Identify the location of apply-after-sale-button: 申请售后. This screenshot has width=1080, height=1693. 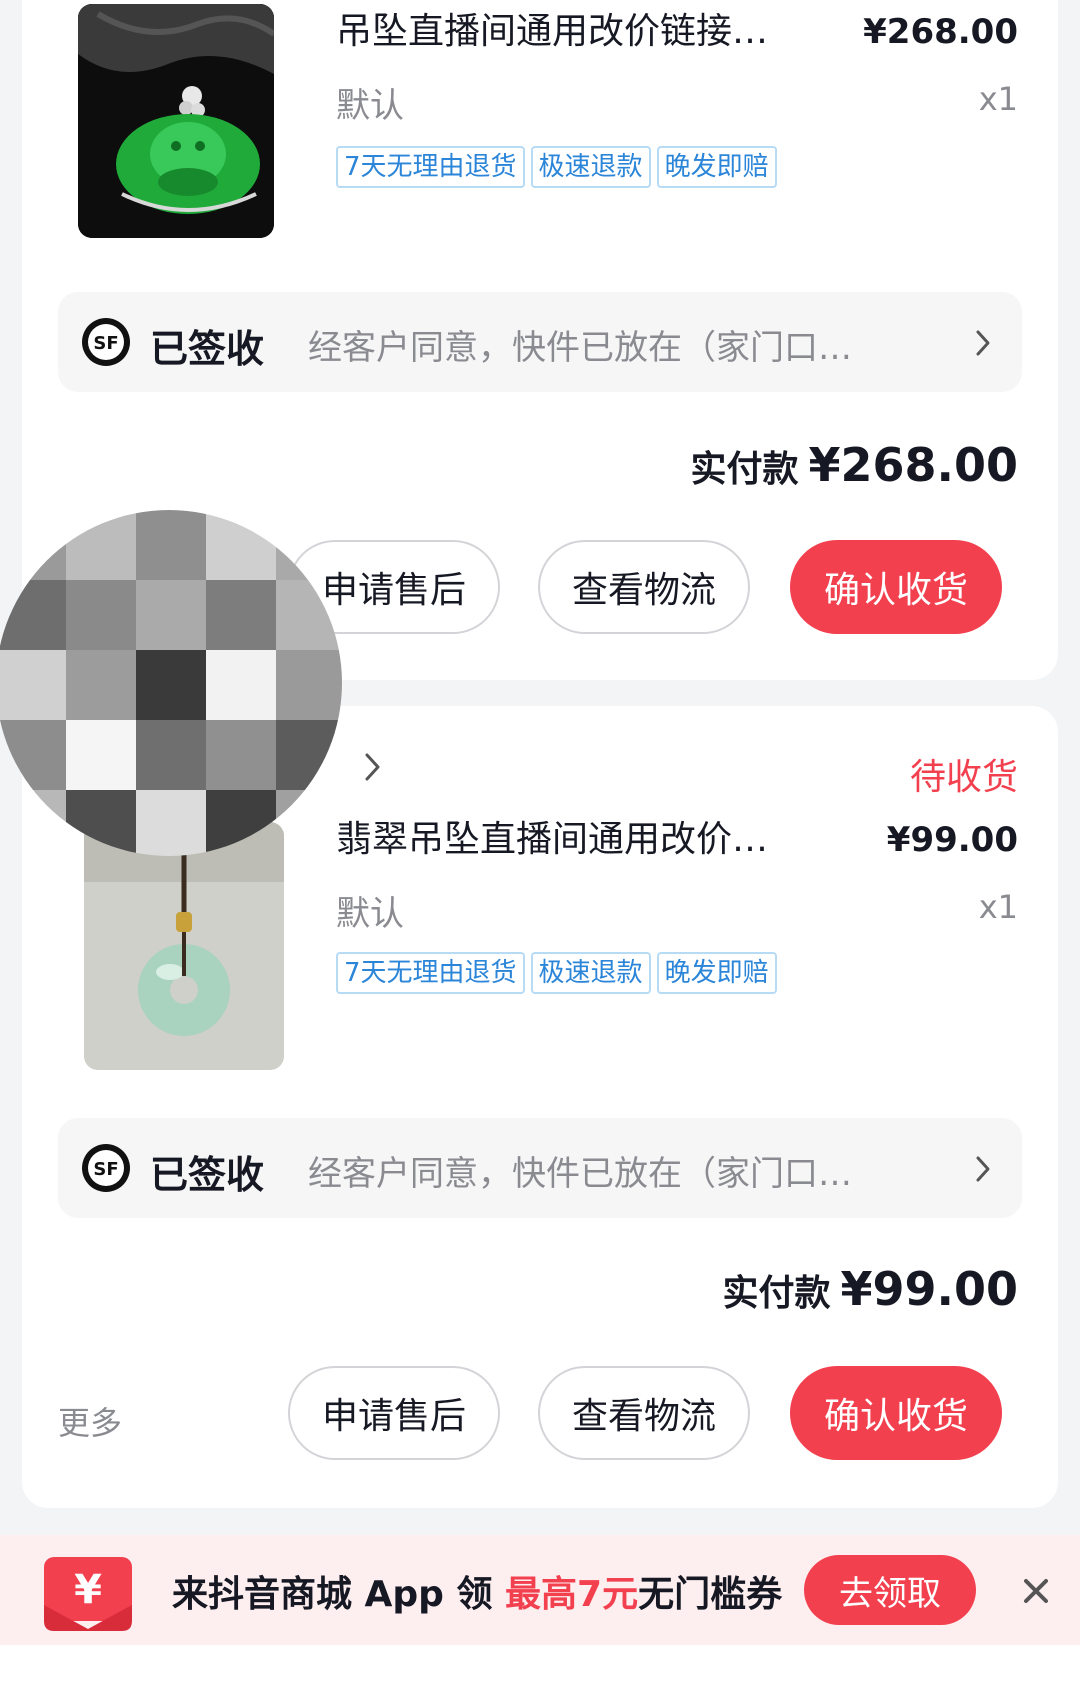
(394, 1413).